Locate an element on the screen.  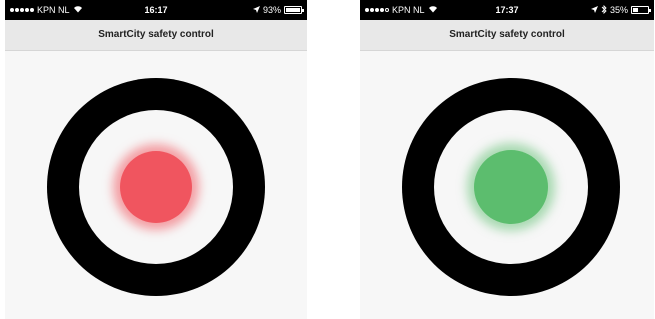
status-right: 93% is located at coordinates (278, 10).